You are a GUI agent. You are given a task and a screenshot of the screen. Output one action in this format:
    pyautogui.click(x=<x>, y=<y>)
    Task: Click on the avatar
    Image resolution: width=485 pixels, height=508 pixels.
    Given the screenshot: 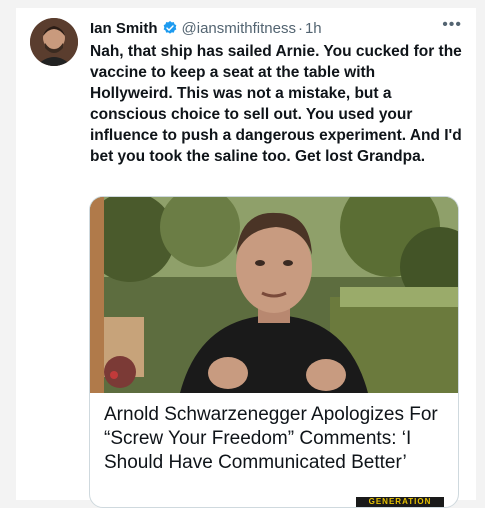 What is the action you would take?
    pyautogui.click(x=54, y=42)
    